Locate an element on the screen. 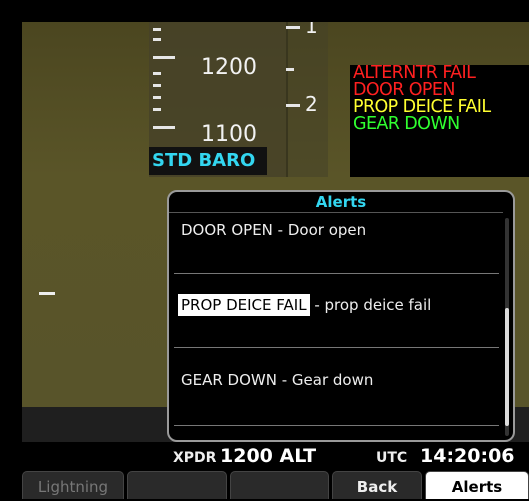 This screenshot has width=529, height=501. xpdr-value: 1200 ALT is located at coordinates (268, 456).